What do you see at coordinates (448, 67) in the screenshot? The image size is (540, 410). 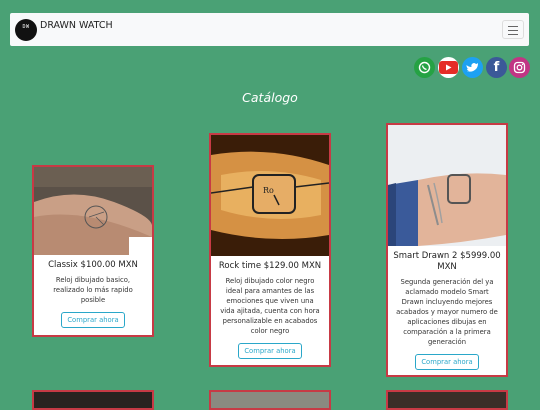 I see `youtube-icon` at bounding box center [448, 67].